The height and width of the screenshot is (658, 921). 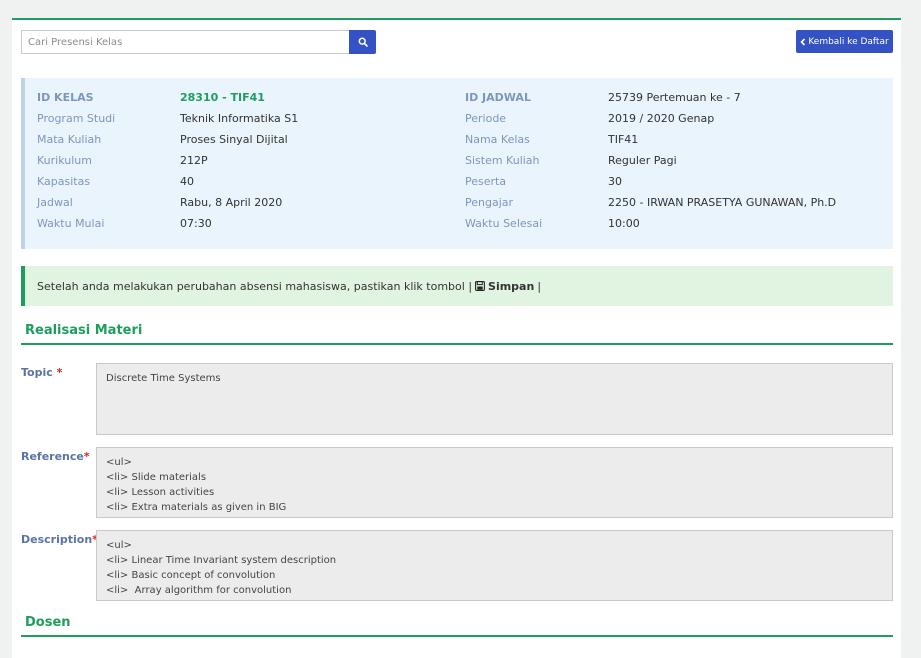 What do you see at coordinates (457, 626) in the screenshot?
I see `dosen-section-title: Dosen` at bounding box center [457, 626].